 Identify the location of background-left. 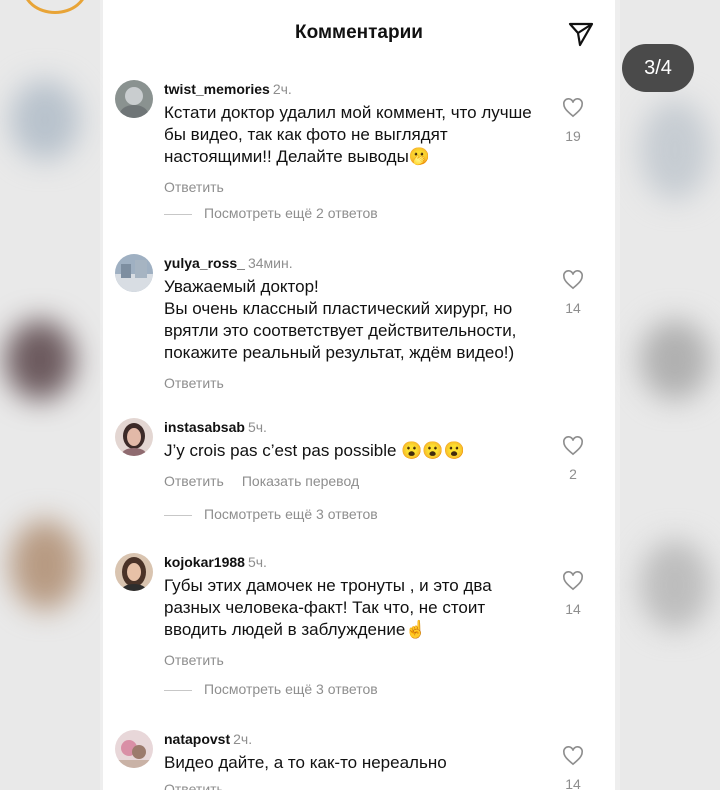
(50, 395).